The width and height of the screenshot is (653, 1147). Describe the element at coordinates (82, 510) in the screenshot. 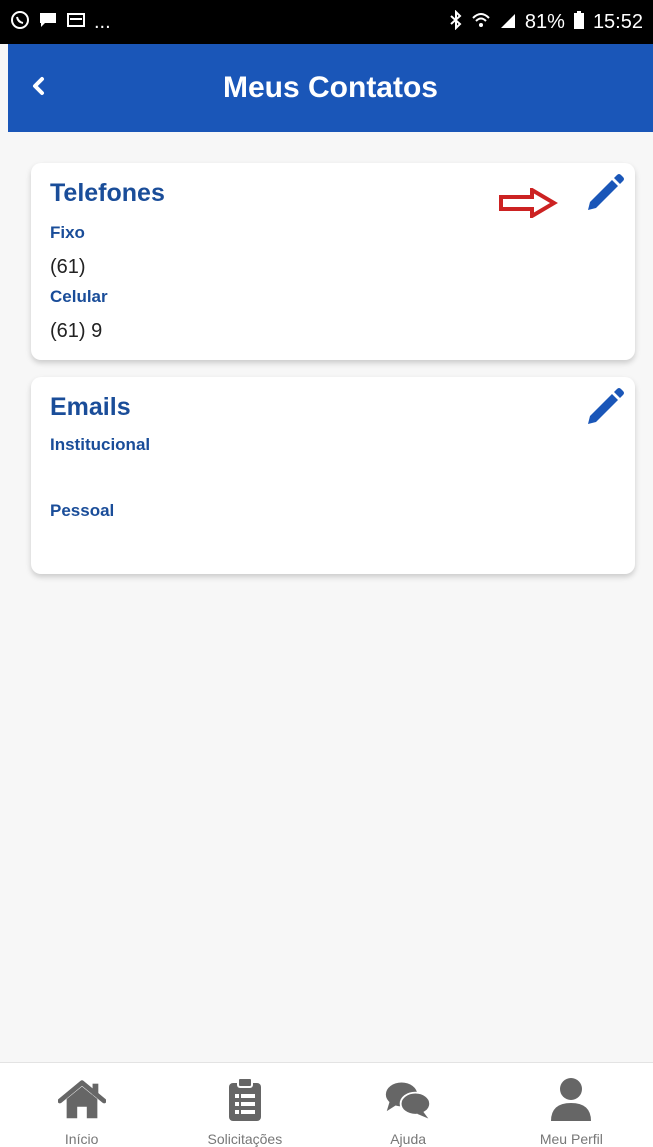

I see `pessoal-label: Pessoal` at that location.